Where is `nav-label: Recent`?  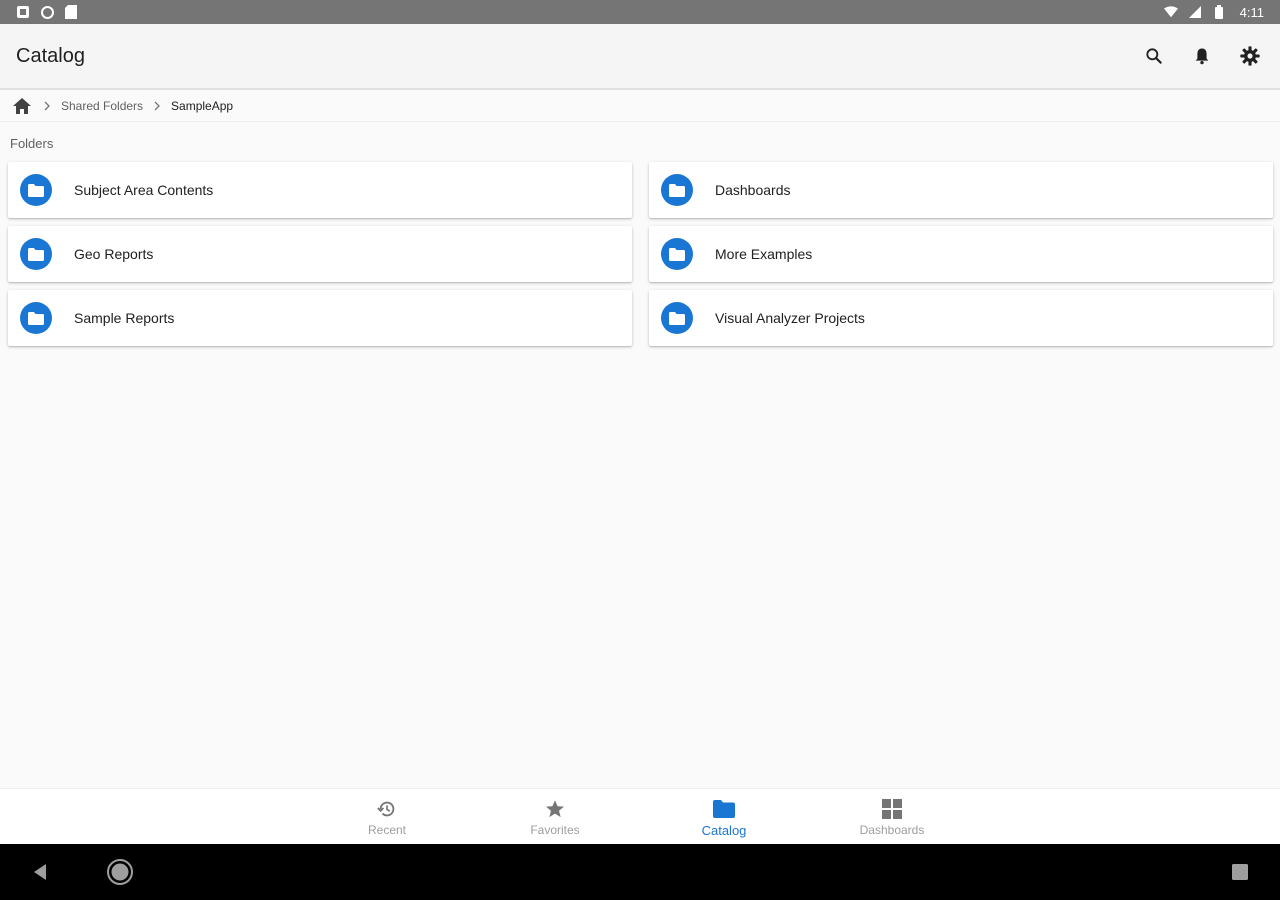 nav-label: Recent is located at coordinates (387, 830).